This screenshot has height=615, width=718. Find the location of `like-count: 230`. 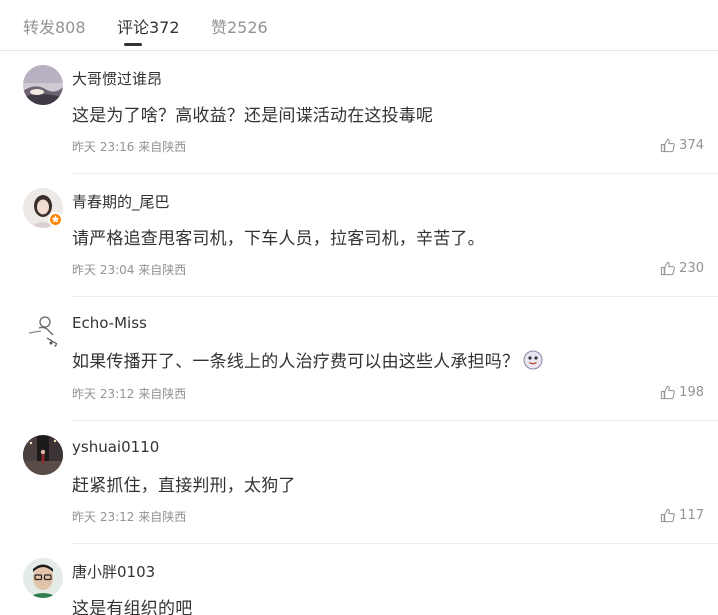

like-count: 230 is located at coordinates (691, 268).